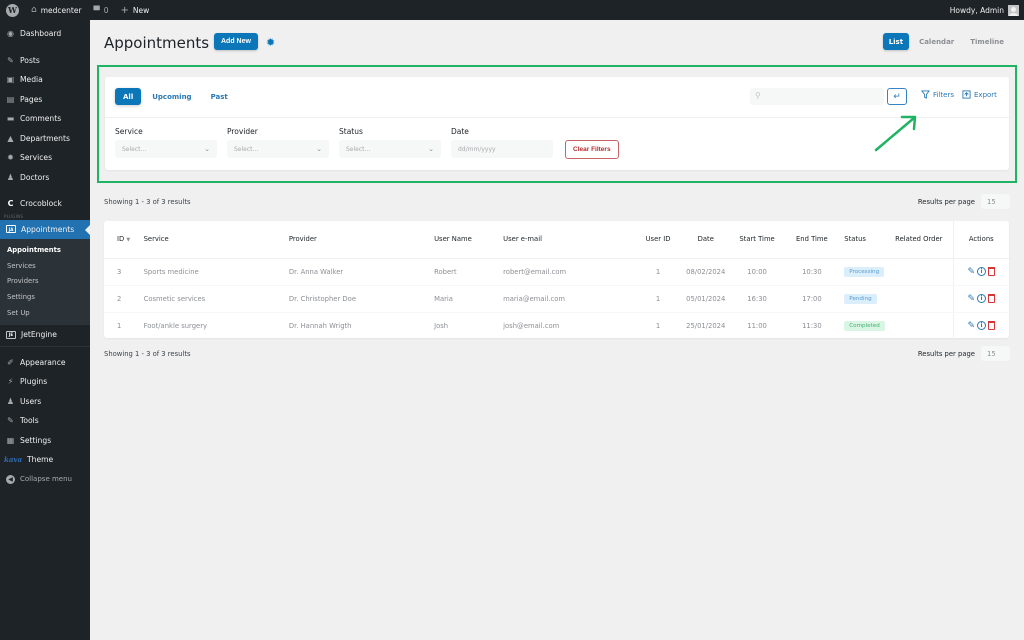  Describe the element at coordinates (658, 240) in the screenshot. I see `col-user-id: User ID` at that location.